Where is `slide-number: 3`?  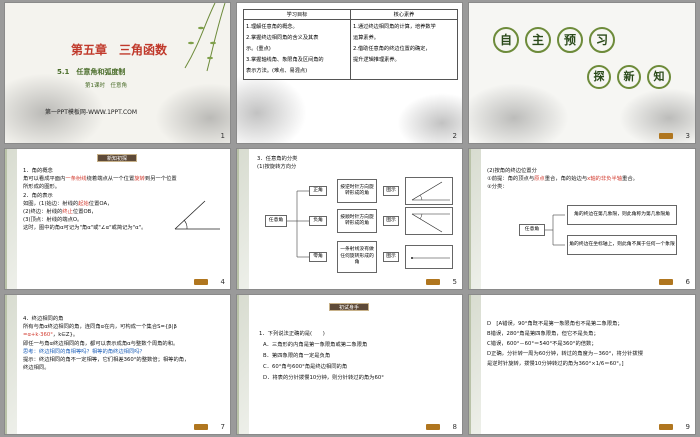 slide-number: 3 is located at coordinates (687, 136).